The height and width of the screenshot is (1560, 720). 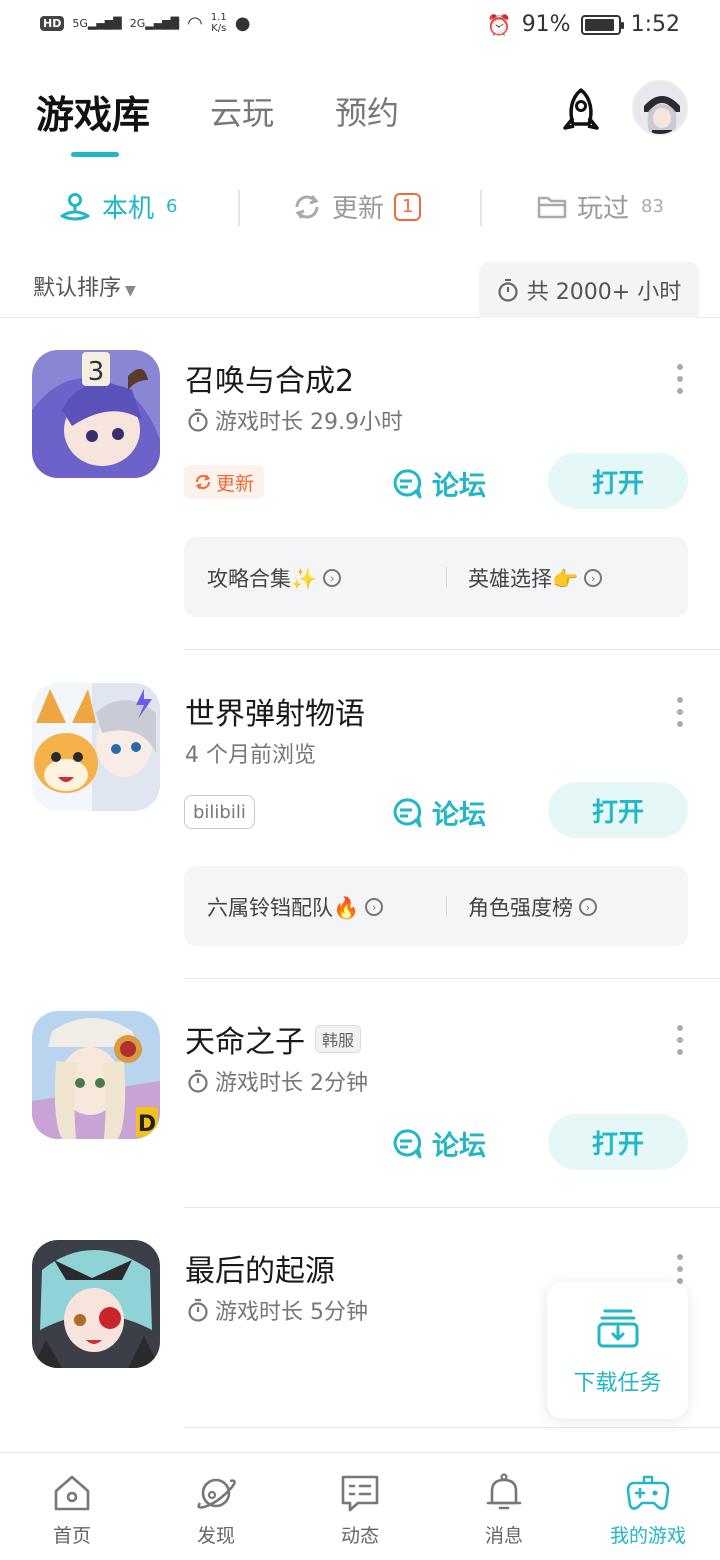 What do you see at coordinates (291, 1083) in the screenshot?
I see `game-playtime-text: 游戏时长 2分钟` at bounding box center [291, 1083].